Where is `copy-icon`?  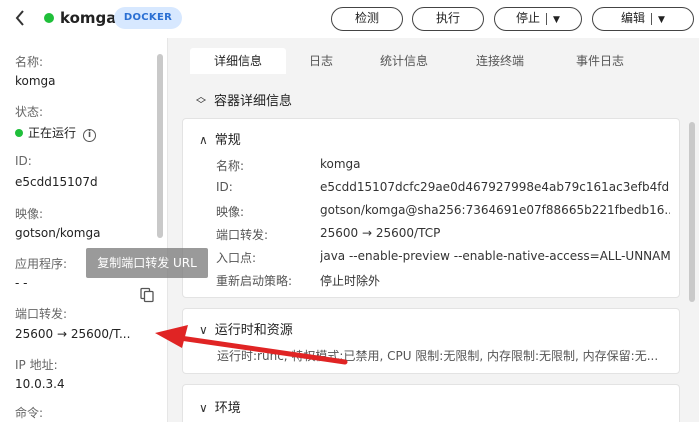
copy-icon is located at coordinates (147, 295).